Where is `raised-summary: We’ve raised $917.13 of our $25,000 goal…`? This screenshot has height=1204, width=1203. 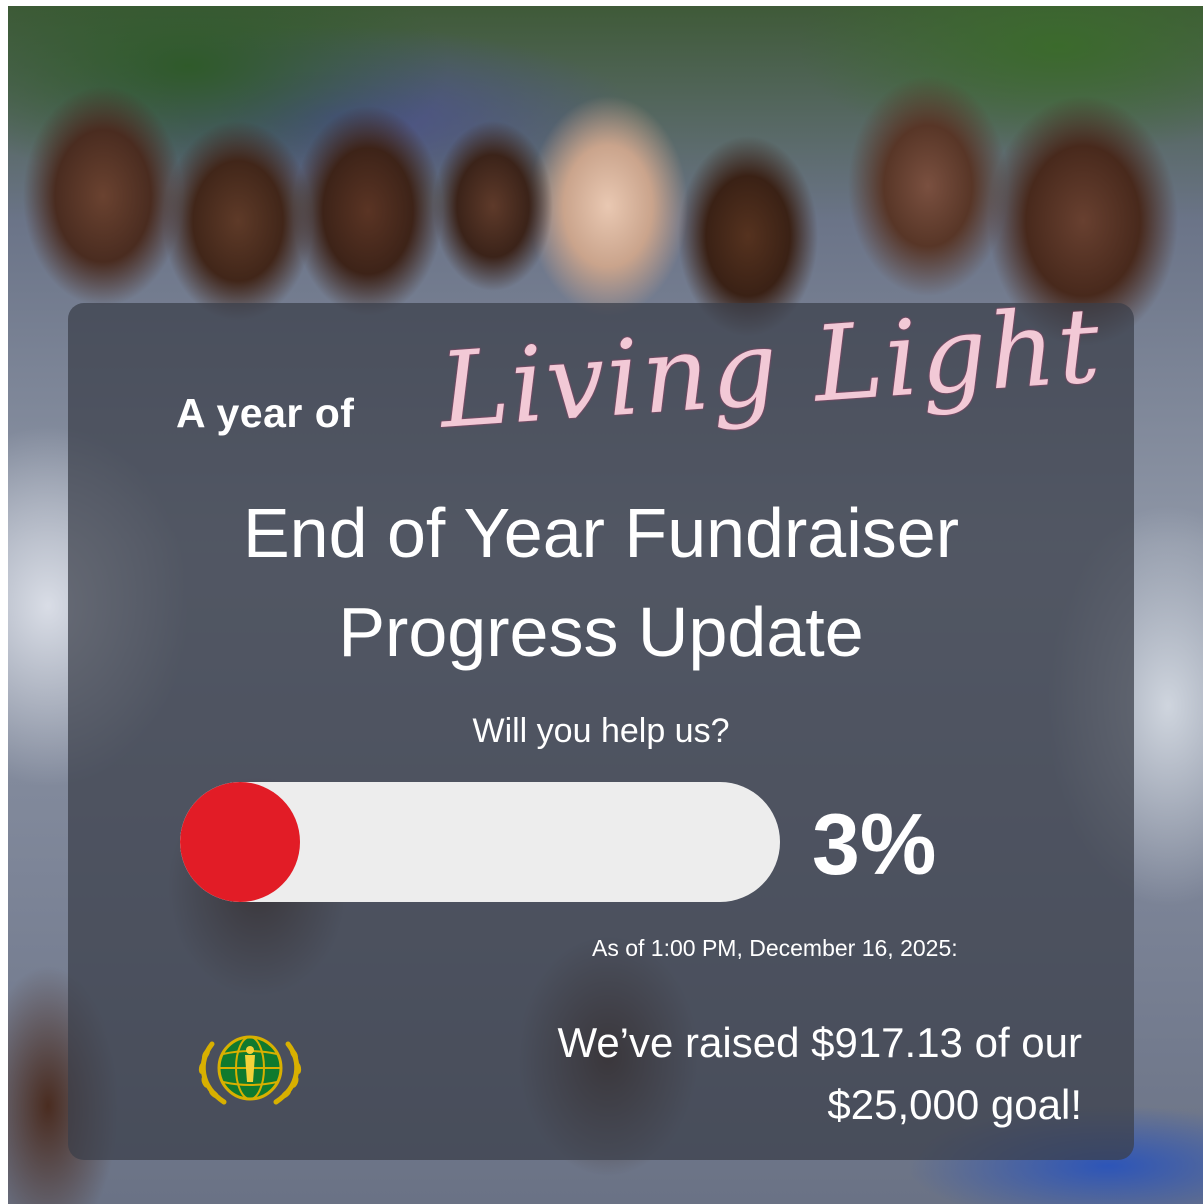 raised-summary: We’ve raised $917.13 of our $25,000 goal… is located at coordinates (757, 1074).